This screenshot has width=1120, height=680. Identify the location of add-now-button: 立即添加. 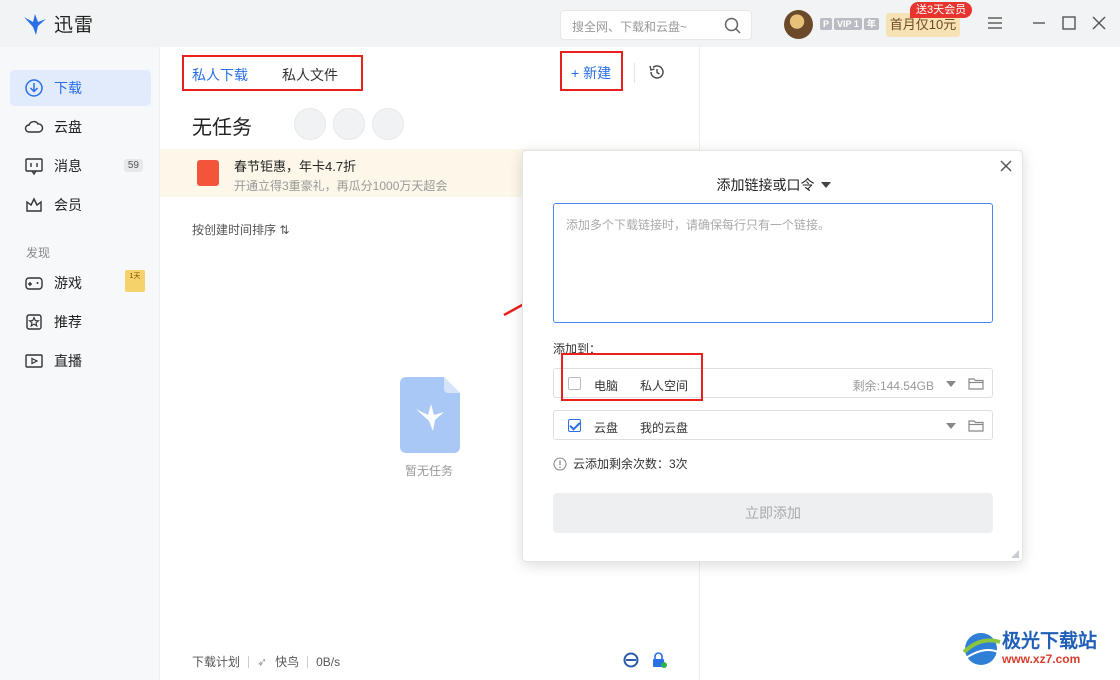
(773, 513).